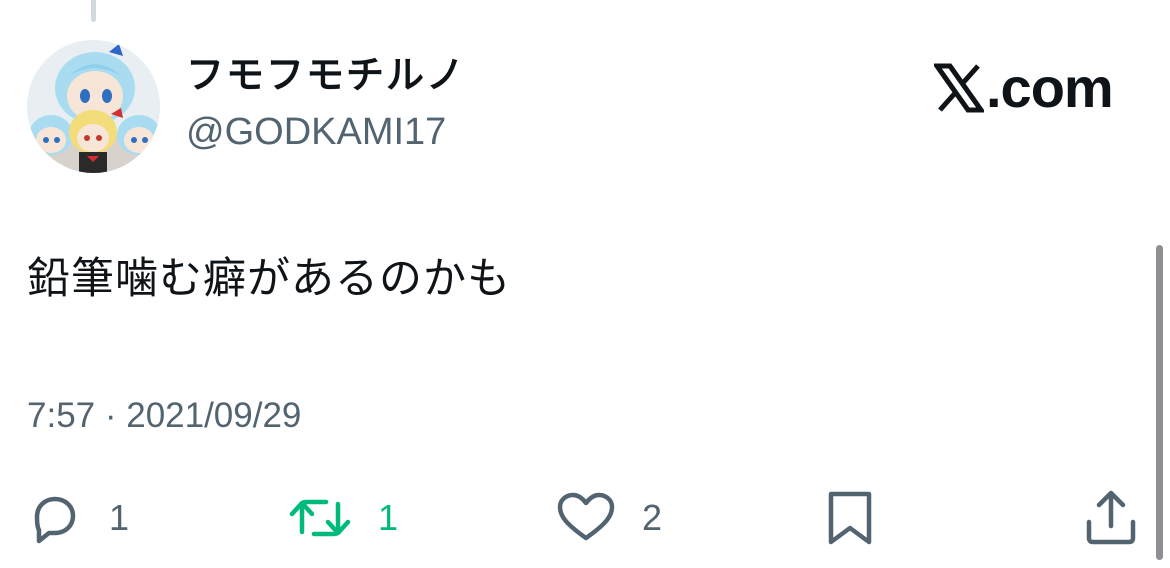 The image size is (1170, 568). I want to click on reply-count: 1, so click(119, 517).